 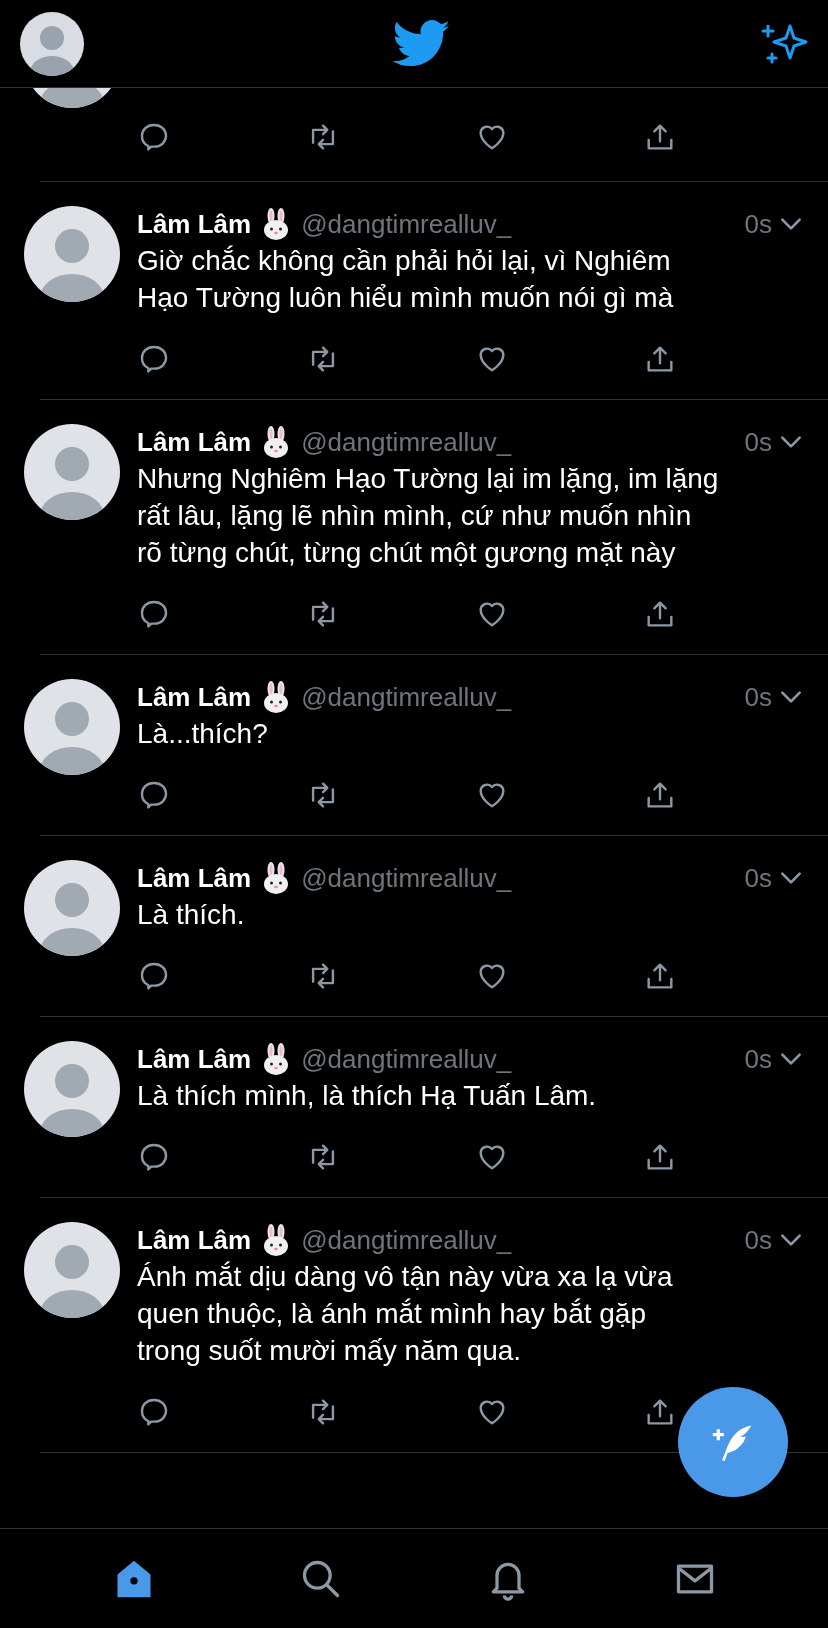 I want to click on tweet-text: Nhưng Nghiêm Hạo Tường lại im lặng, im lặng rất lâu, lặng lẽ nhìn mình, cứ như muốn nhìn rõ từng chút, từng chút một gương mặt này, so click(x=428, y=516).